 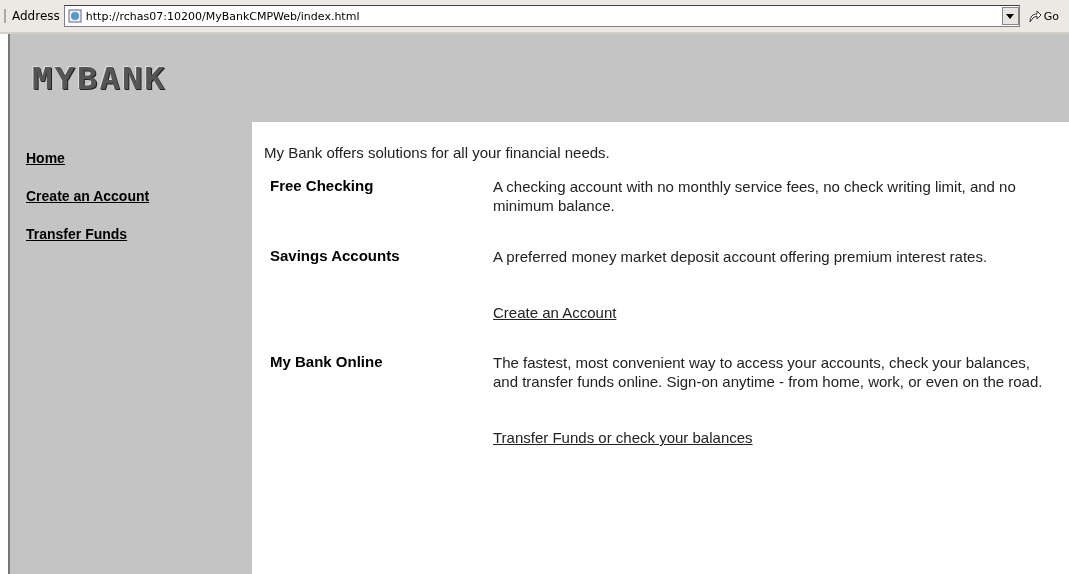 What do you see at coordinates (555, 312) in the screenshot?
I see `offer-link: Create an Account` at bounding box center [555, 312].